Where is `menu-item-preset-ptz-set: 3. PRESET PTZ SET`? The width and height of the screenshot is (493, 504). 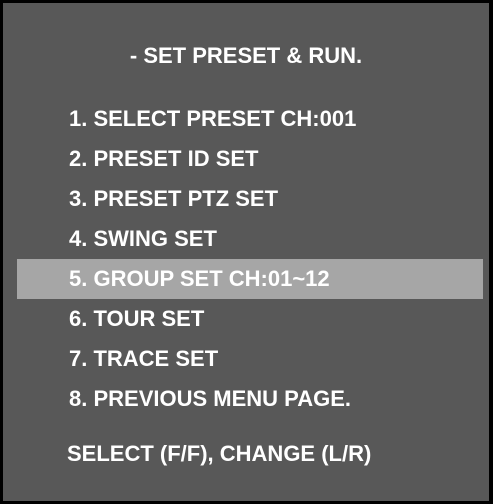
menu-item-preset-ptz-set: 3. PRESET PTZ SET is located at coordinates (250, 199).